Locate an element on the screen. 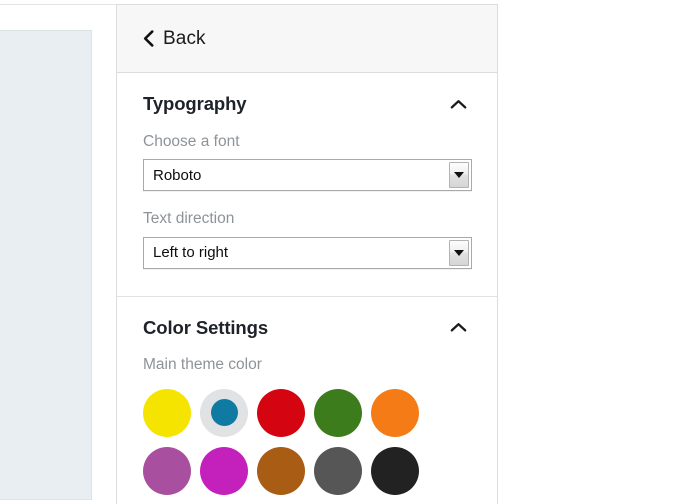 The image size is (700, 504). theme-color-swatch-grid is located at coordinates (281, 441).